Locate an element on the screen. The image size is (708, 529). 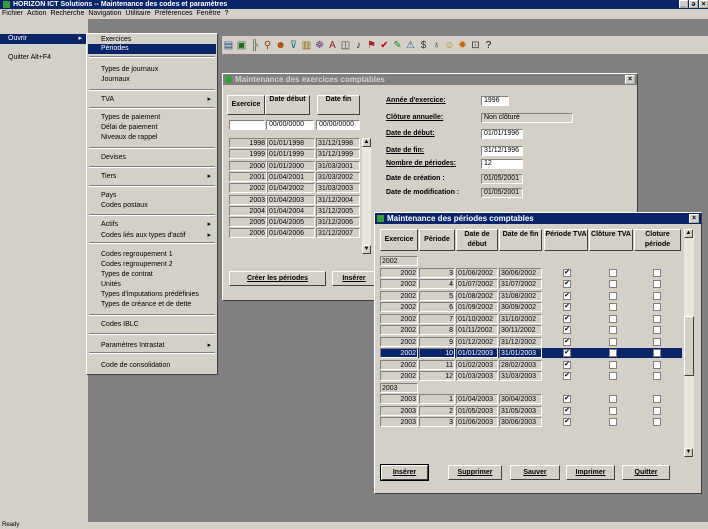
submenu-item: Codes liés aux types d'actif is located at coordinates (143, 235).